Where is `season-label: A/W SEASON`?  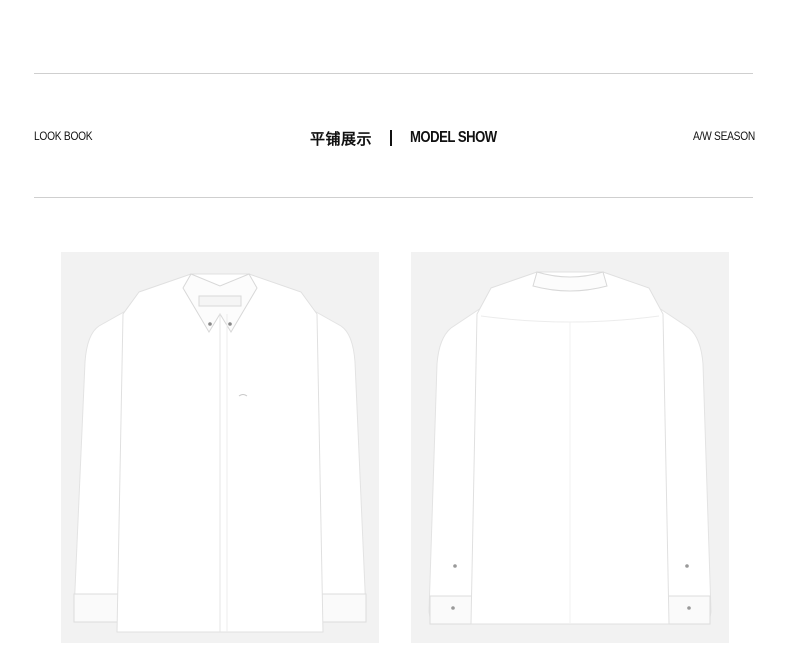
season-label: A/W SEASON is located at coordinates (723, 136).